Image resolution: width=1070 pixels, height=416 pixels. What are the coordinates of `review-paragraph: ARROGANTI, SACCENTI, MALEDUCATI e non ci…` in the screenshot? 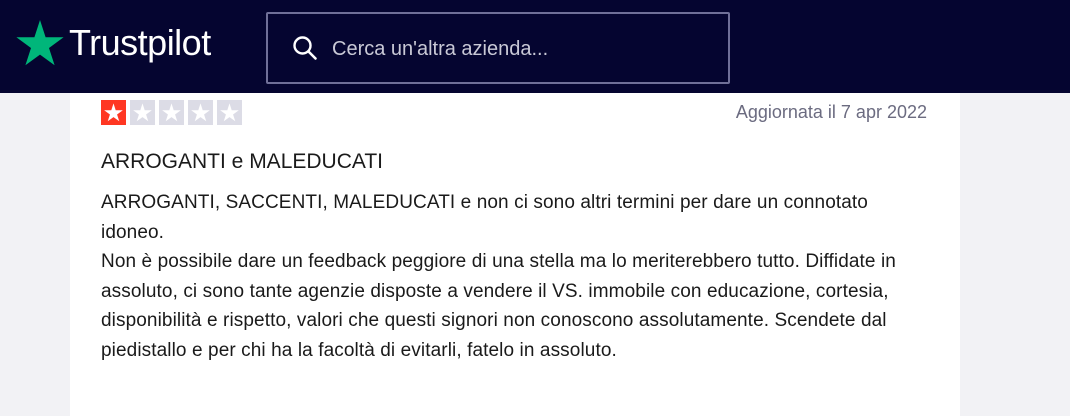 It's located at (484, 217).